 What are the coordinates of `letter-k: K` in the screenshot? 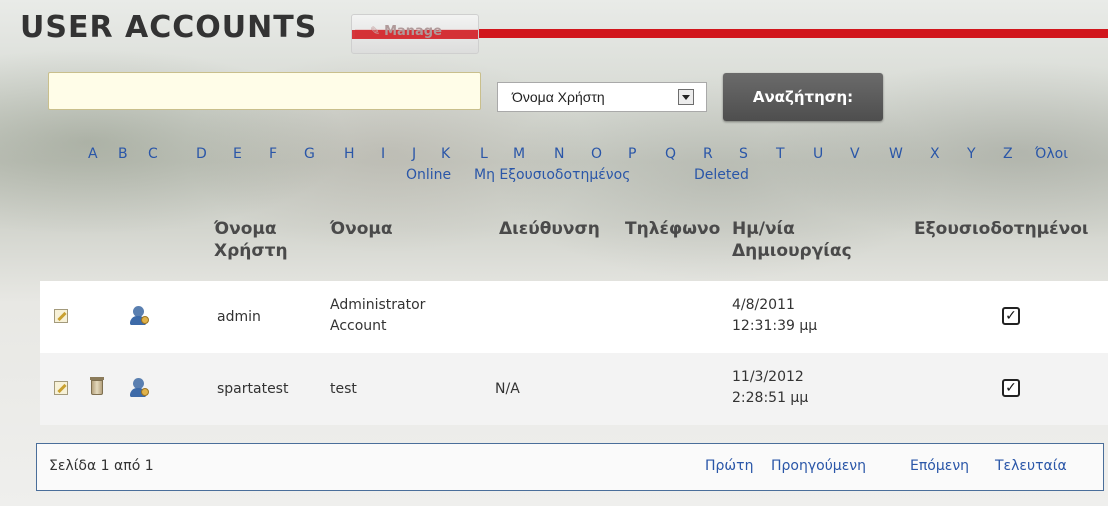 It's located at (445, 154).